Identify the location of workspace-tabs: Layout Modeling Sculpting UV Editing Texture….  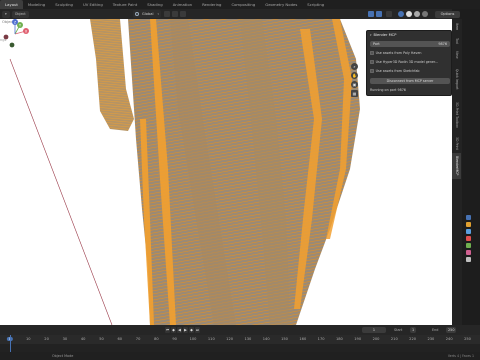
(164, 4).